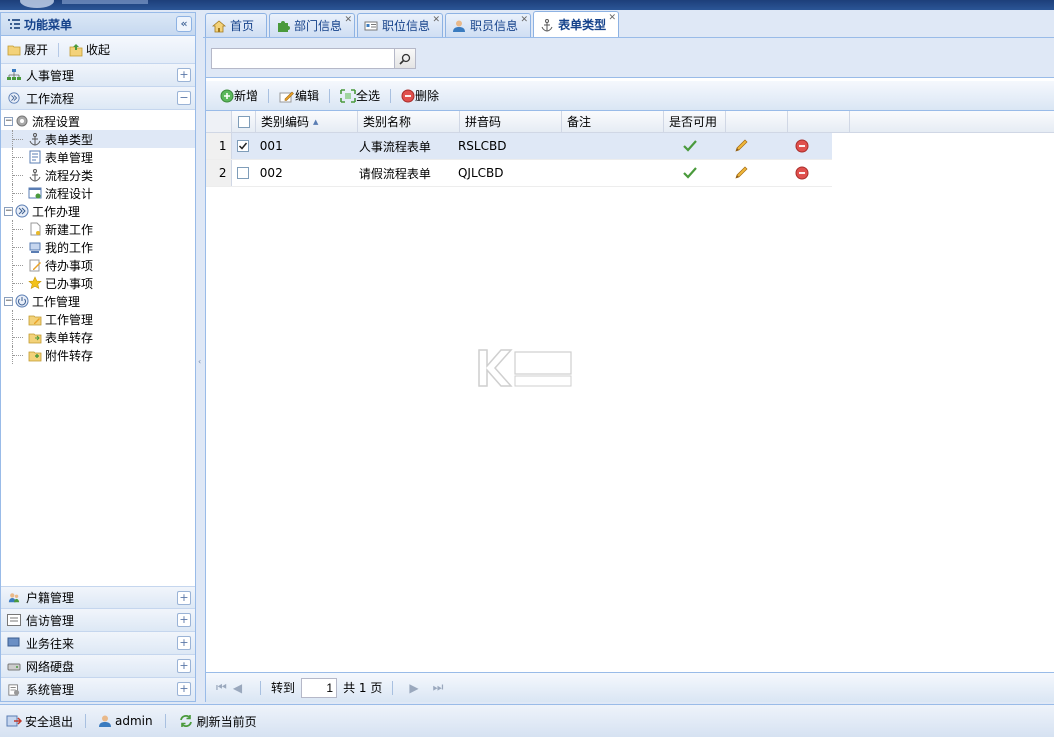 The height and width of the screenshot is (737, 1054). Describe the element at coordinates (217, 721) in the screenshot. I see `refresh-page-button: 刷新当前页` at that location.